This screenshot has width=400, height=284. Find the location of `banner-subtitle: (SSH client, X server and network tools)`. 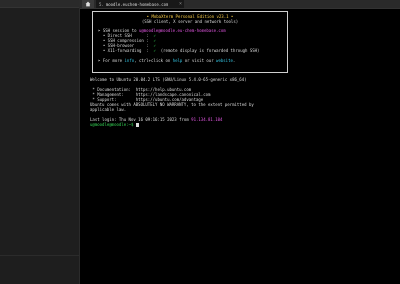

banner-subtitle: (SSH client, X server and network tools) is located at coordinates (190, 21).